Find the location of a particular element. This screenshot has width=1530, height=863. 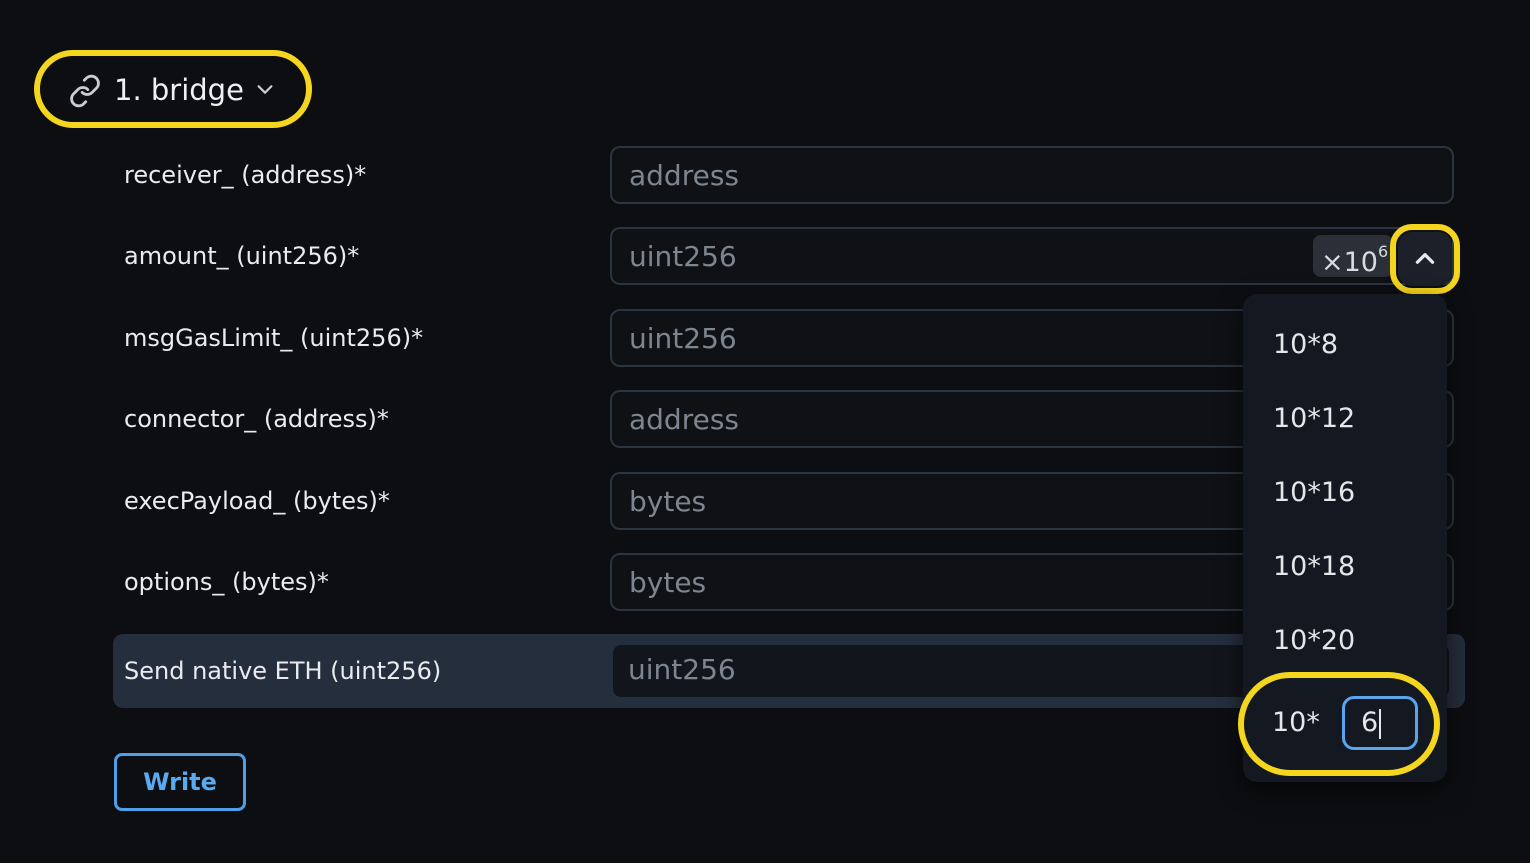

custom-exponent-highlight is located at coordinates (1339, 724).